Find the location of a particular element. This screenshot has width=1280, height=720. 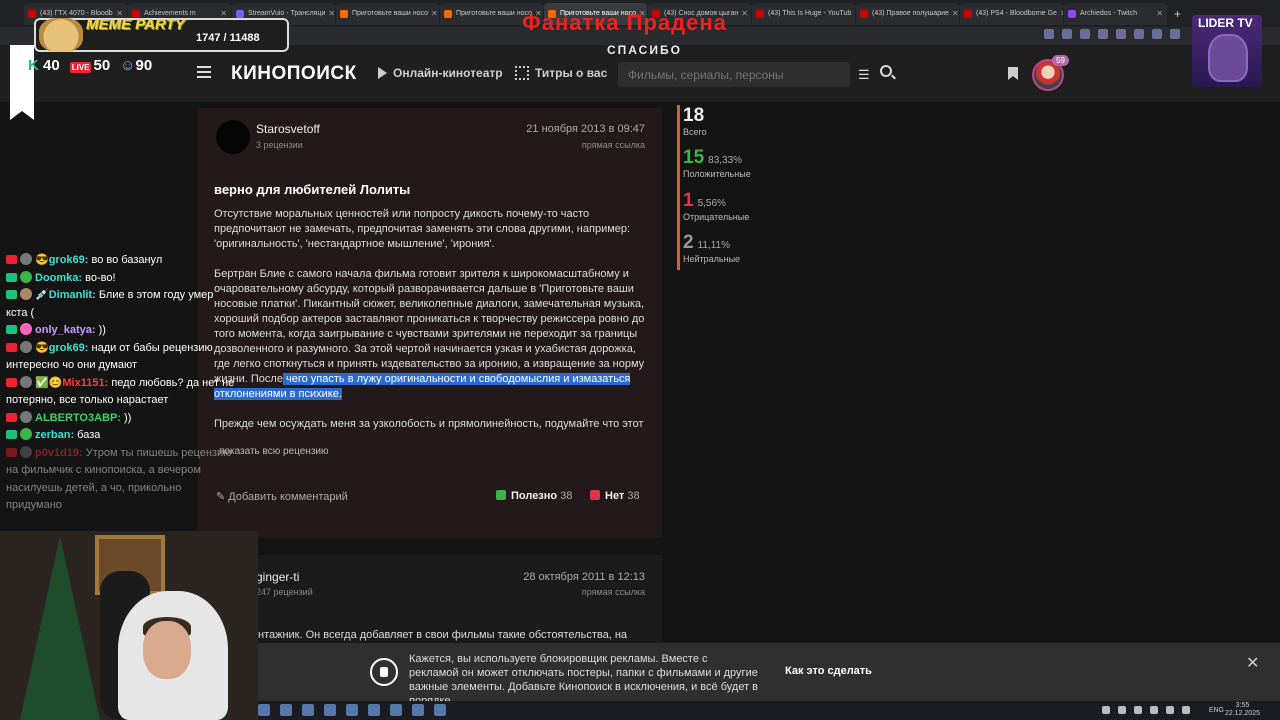

close-icon: ✕ is located at coordinates (1252, 663).